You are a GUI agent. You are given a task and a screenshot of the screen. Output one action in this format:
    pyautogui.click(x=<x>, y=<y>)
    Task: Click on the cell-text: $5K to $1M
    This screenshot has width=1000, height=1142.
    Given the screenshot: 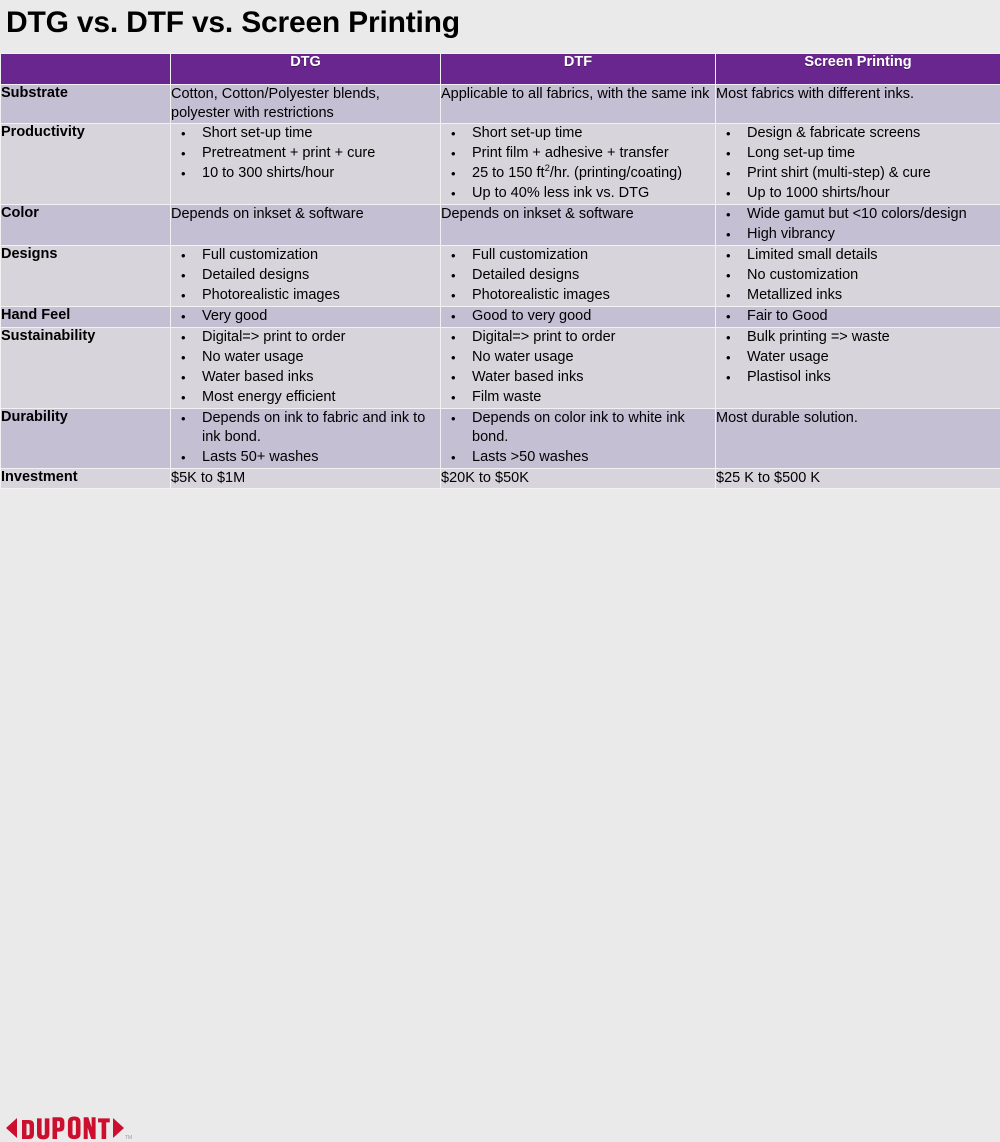 What is the action you would take?
    pyautogui.click(x=305, y=478)
    